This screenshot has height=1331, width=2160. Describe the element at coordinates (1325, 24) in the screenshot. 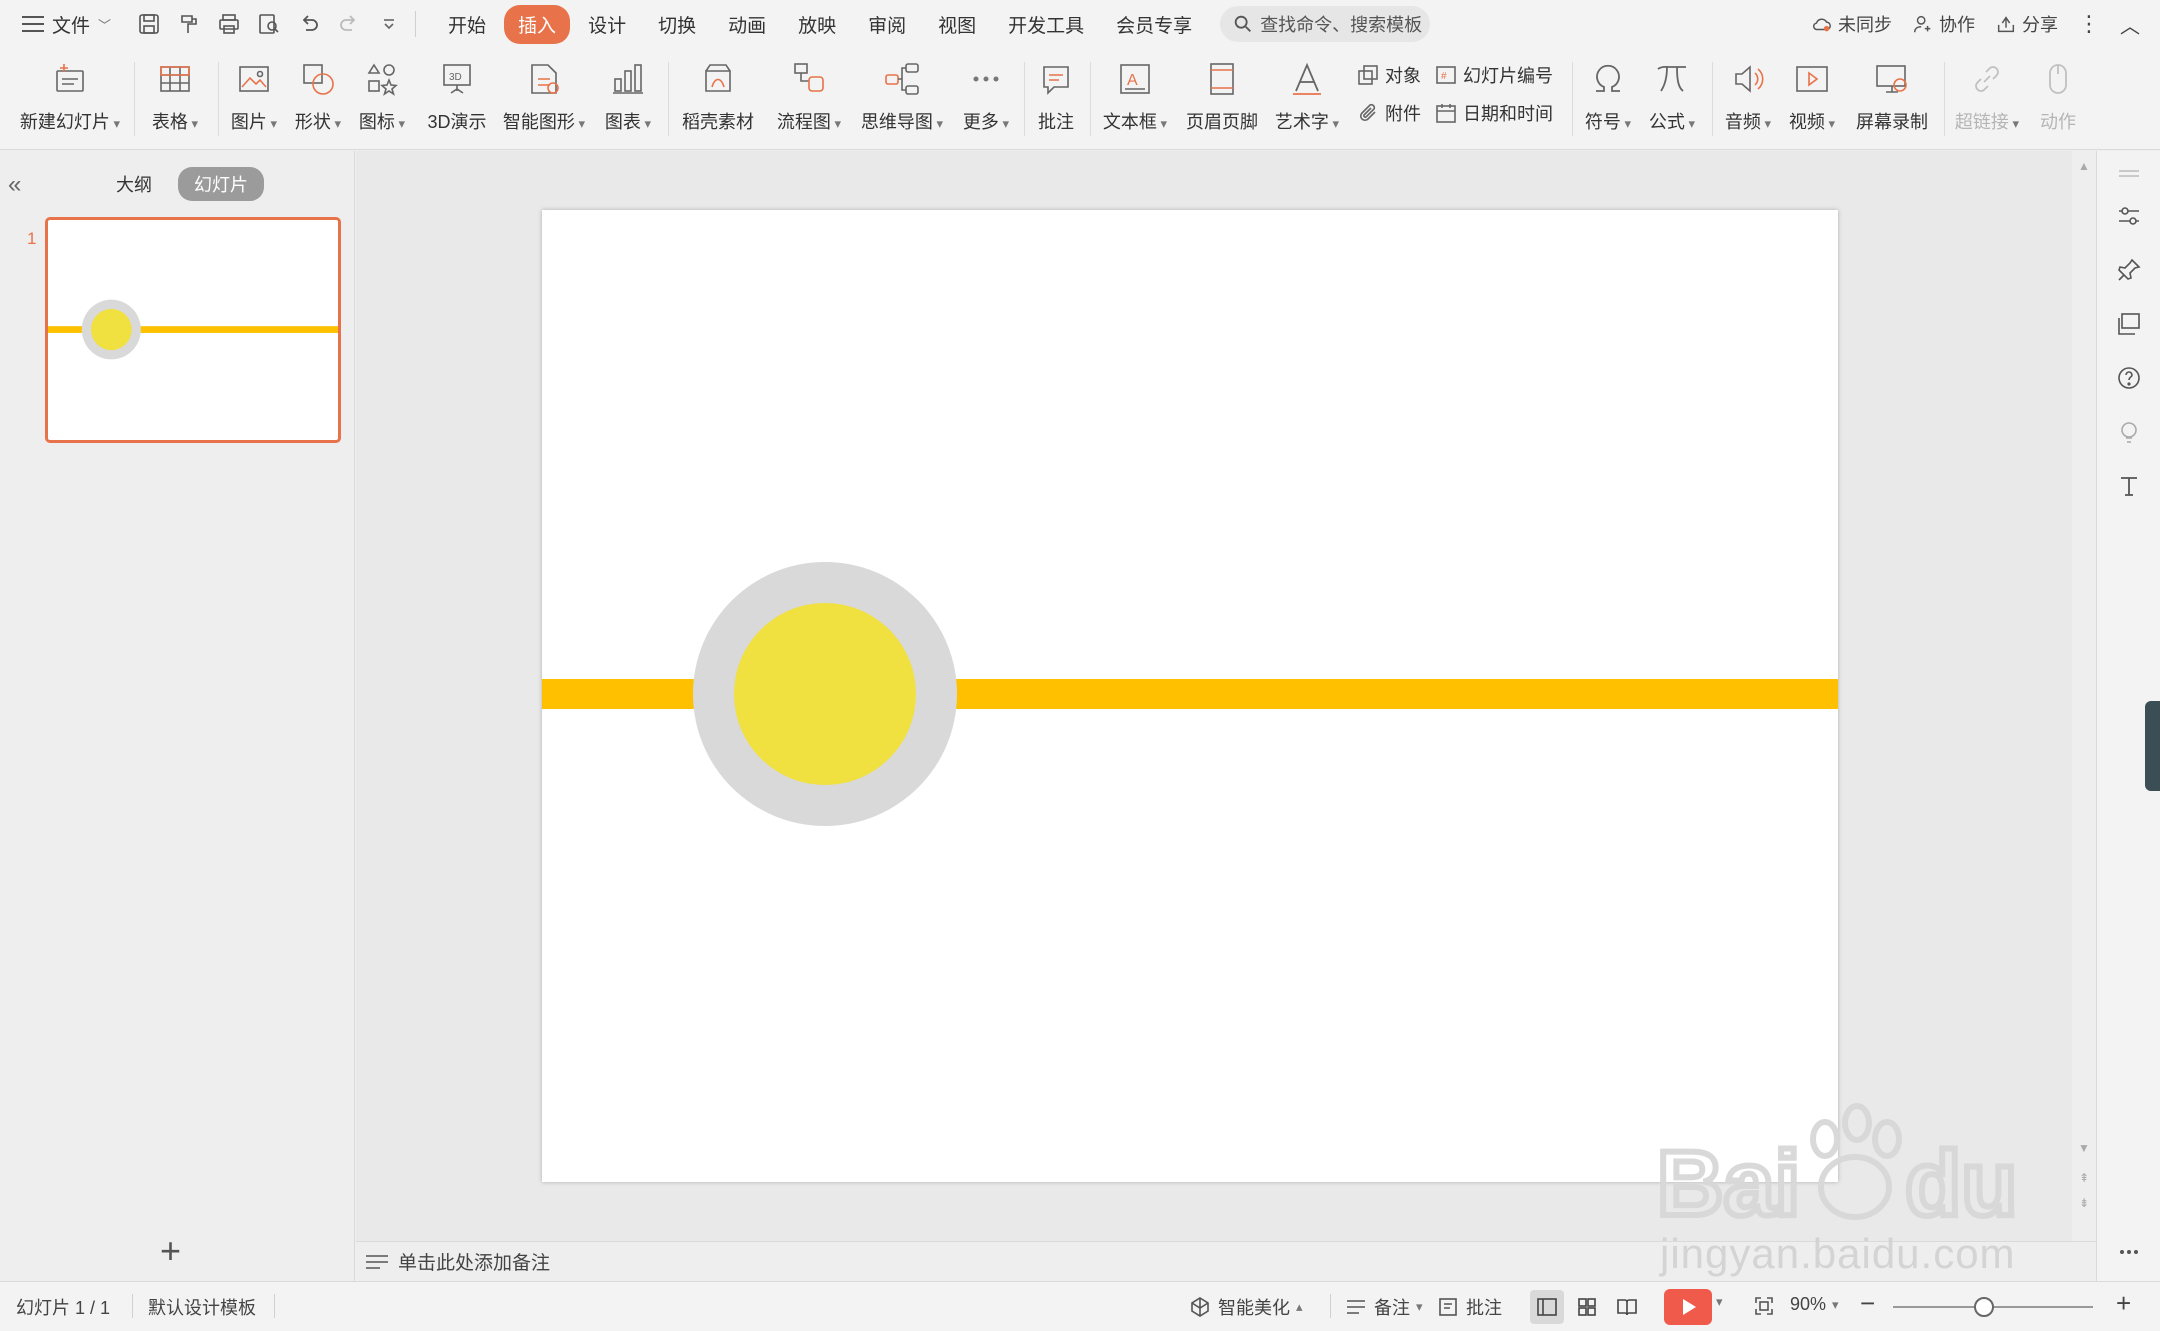

I see `command-search: 查找命令、搜索模板` at that location.